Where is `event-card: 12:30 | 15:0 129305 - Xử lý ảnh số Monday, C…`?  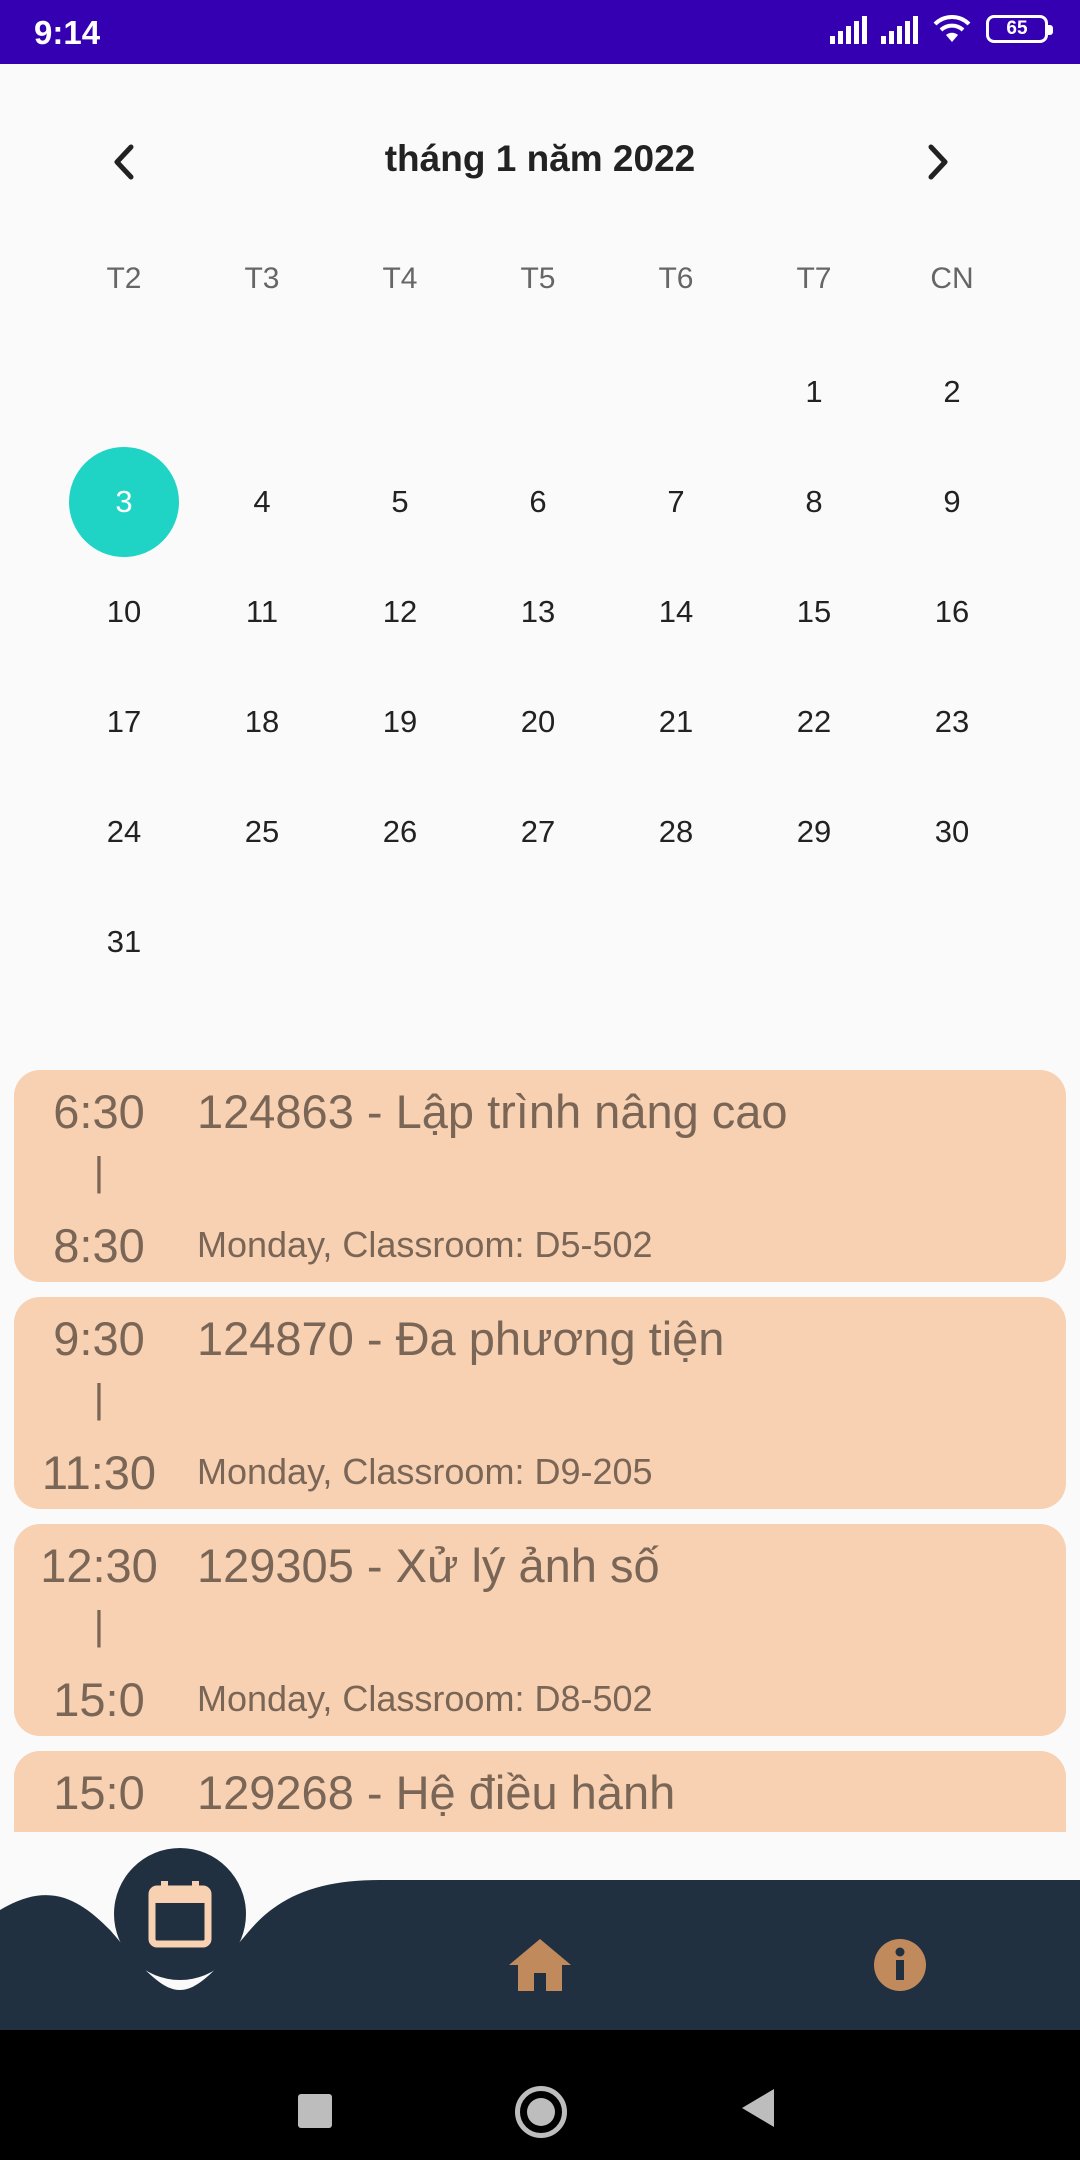
event-card: 12:30 | 15:0 129305 - Xử lý ảnh số Monday, C… is located at coordinates (540, 1630).